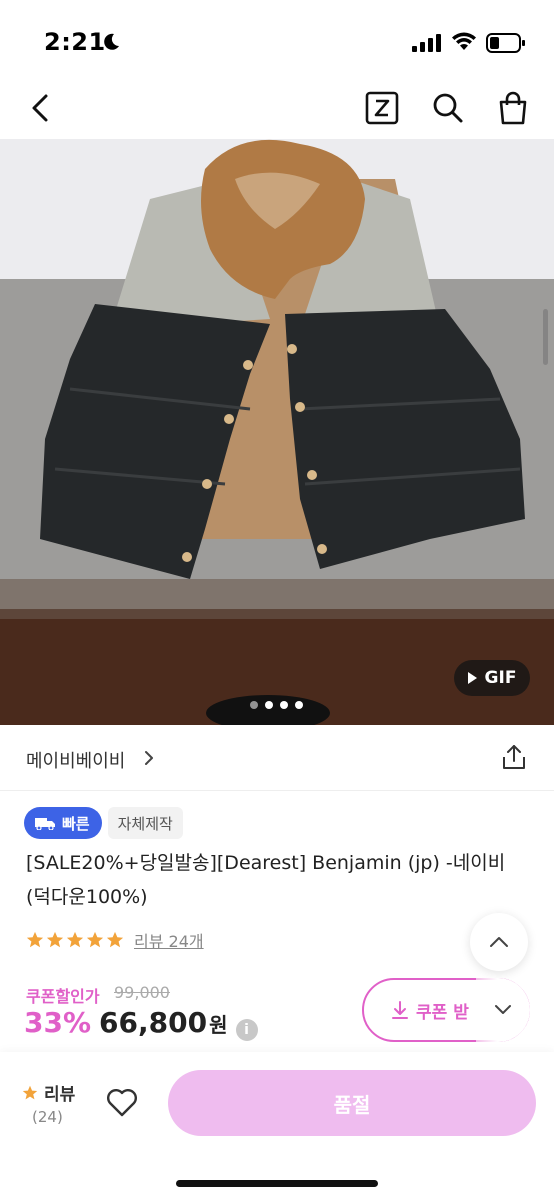  What do you see at coordinates (448, 108) in the screenshot?
I see `search-icon` at bounding box center [448, 108].